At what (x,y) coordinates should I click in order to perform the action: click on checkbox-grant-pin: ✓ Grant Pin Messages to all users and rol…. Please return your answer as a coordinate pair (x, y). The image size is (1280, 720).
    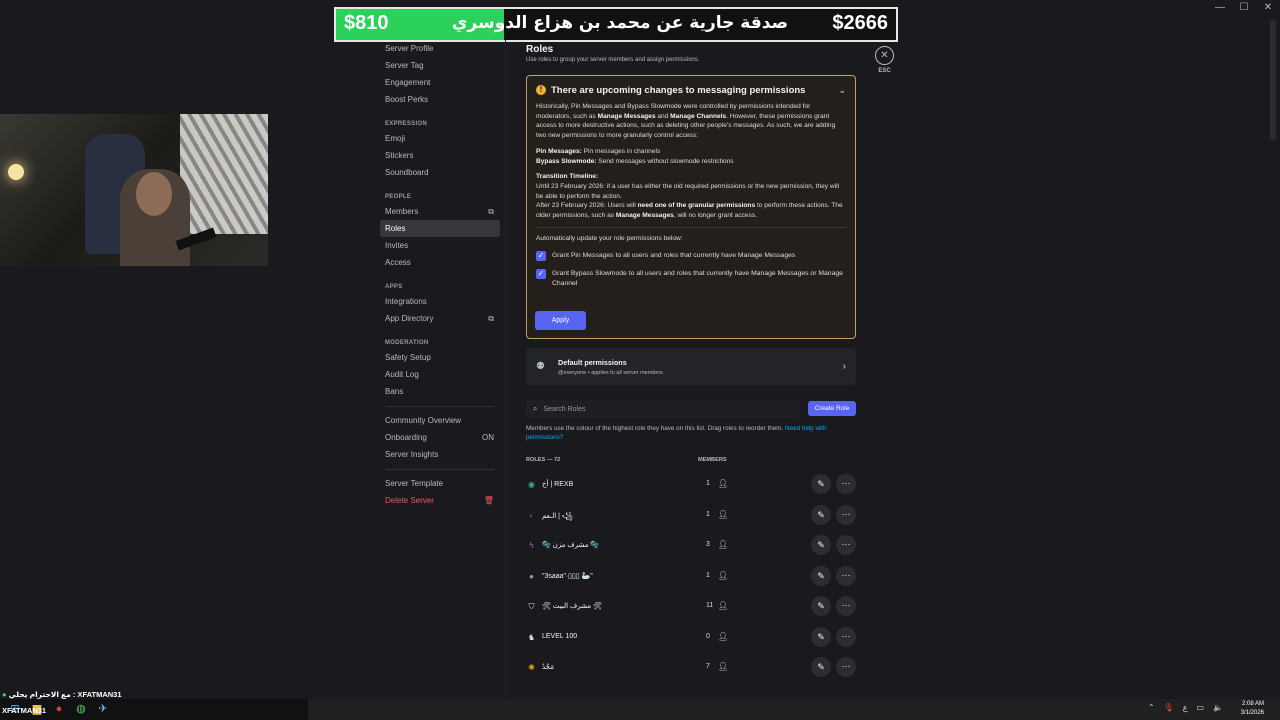
    Looking at the image, I should click on (691, 256).